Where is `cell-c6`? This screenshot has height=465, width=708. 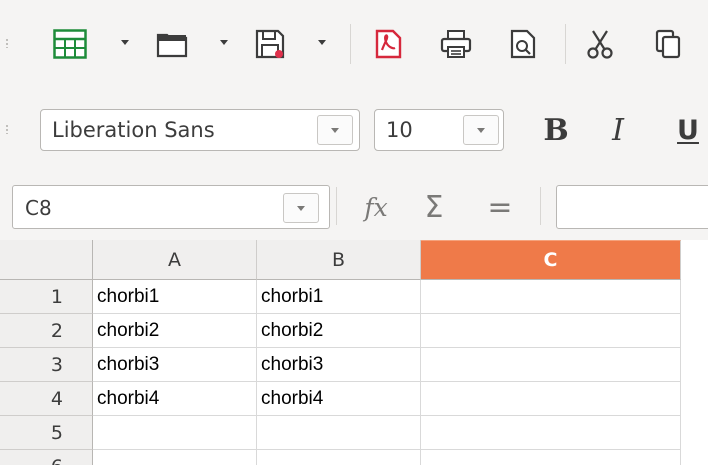 cell-c6 is located at coordinates (551, 457).